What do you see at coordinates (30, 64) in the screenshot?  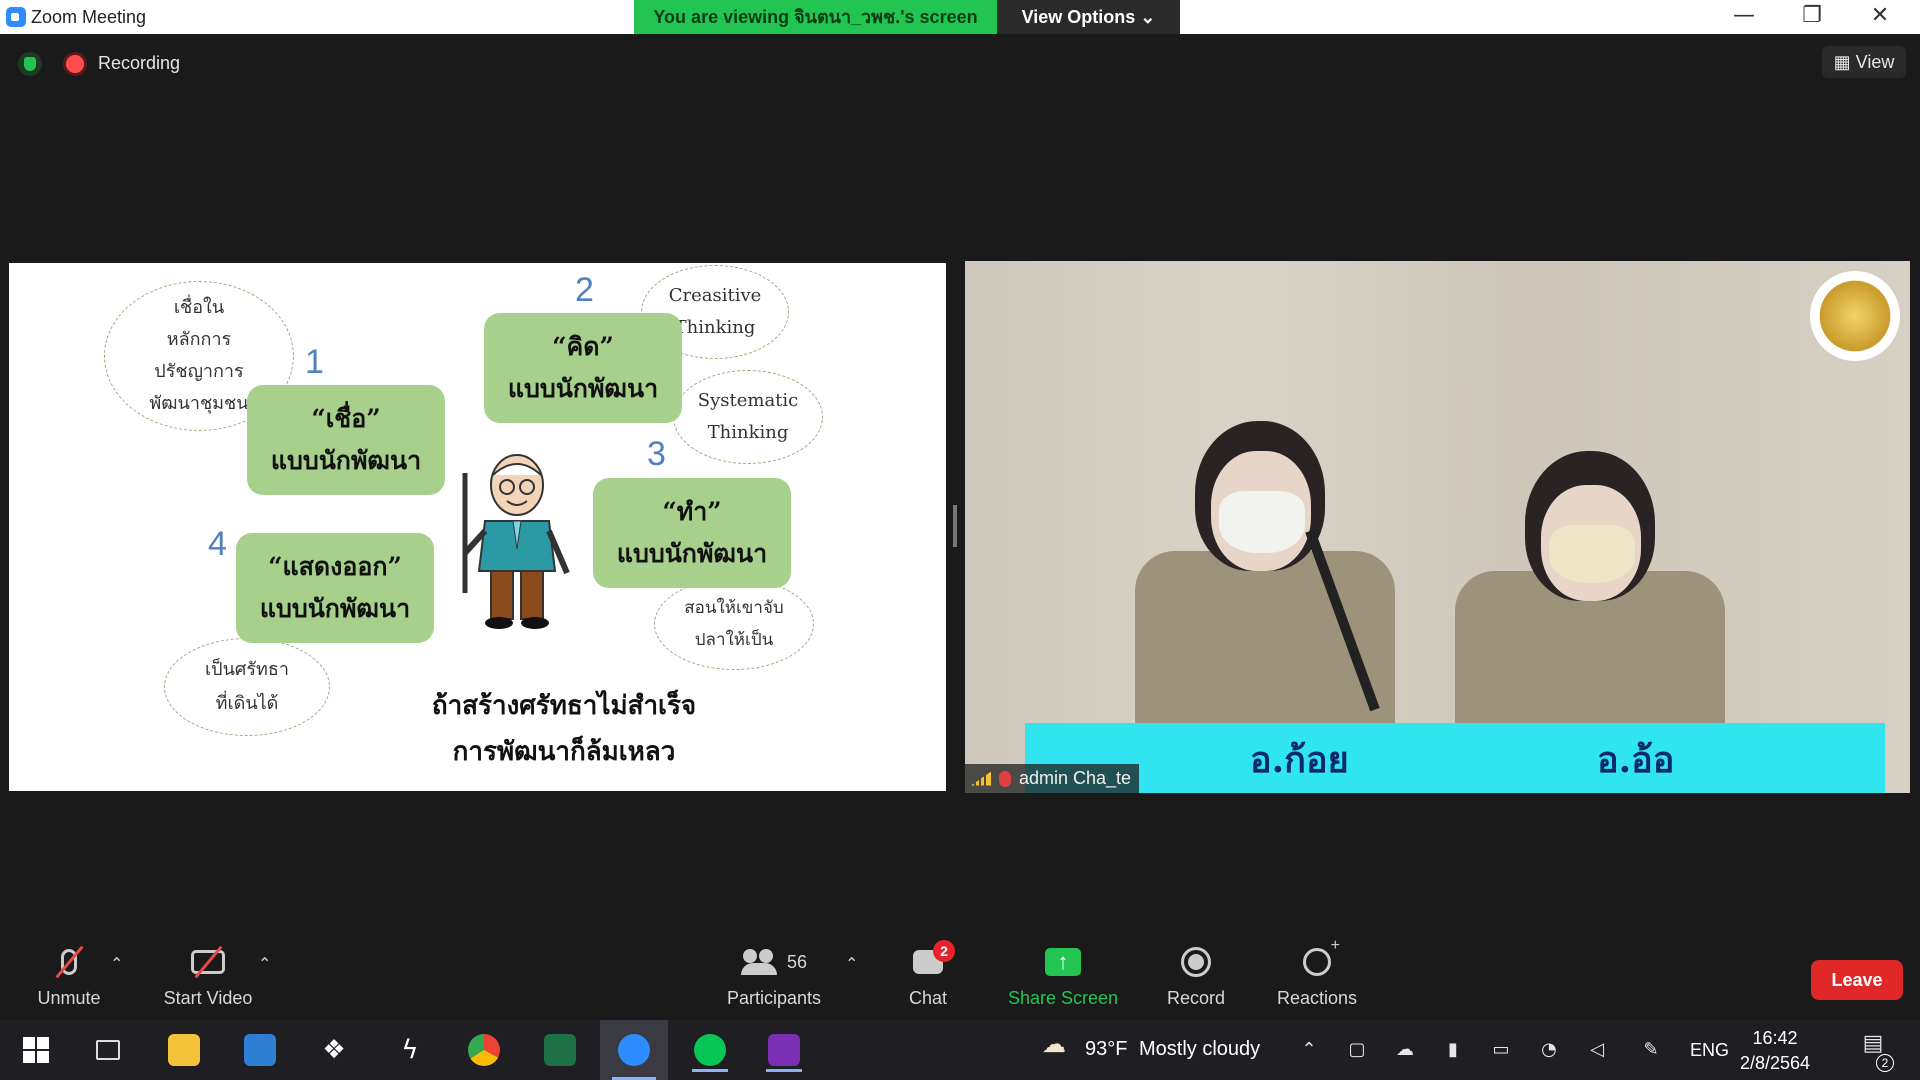 I see `security-shield-icon` at bounding box center [30, 64].